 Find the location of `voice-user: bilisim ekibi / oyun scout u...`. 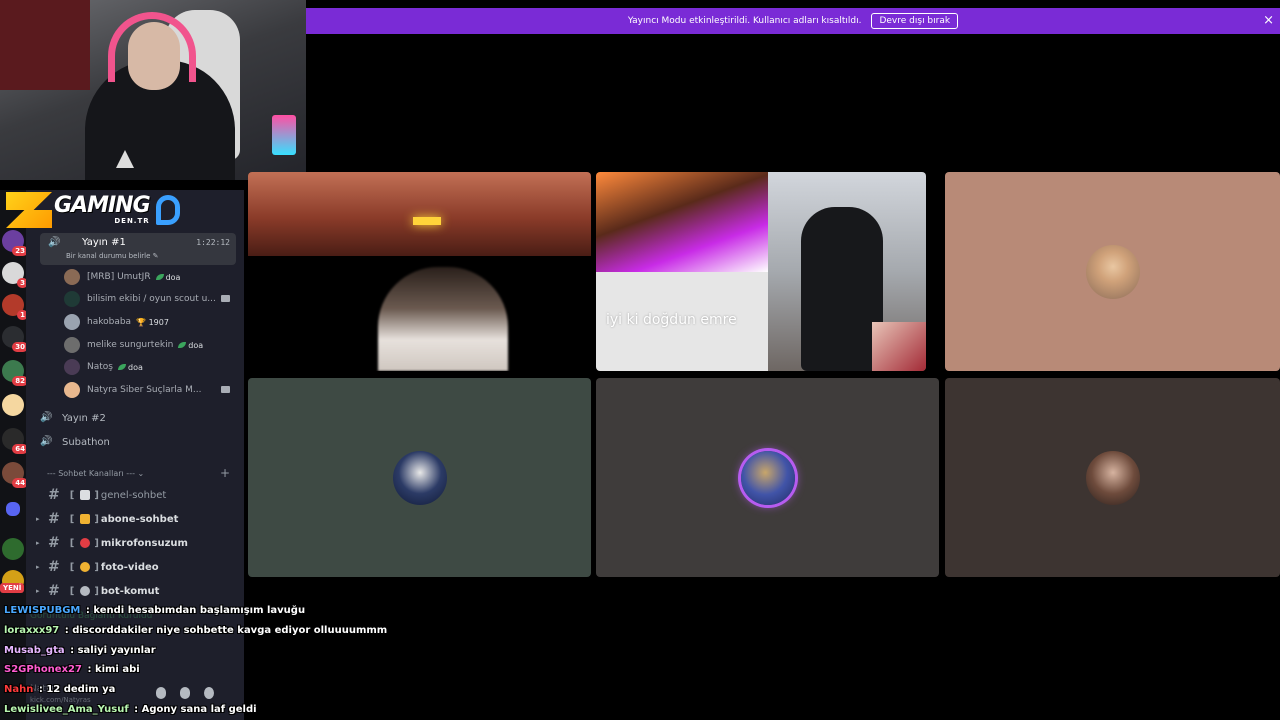

voice-user: bilisim ekibi / oyun scout u... is located at coordinates (147, 299).